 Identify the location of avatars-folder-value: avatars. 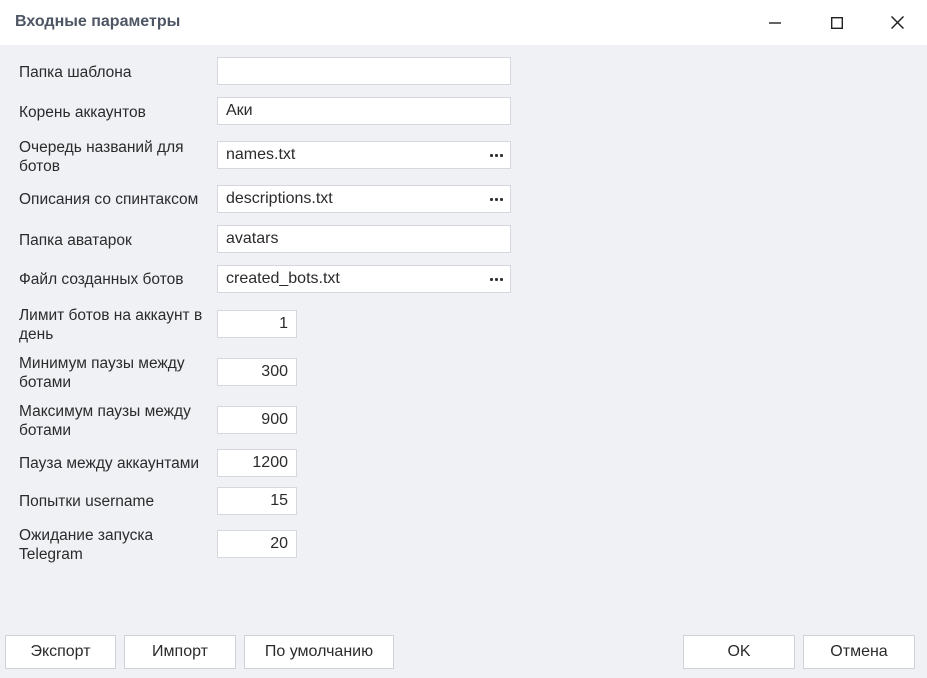
(252, 238).